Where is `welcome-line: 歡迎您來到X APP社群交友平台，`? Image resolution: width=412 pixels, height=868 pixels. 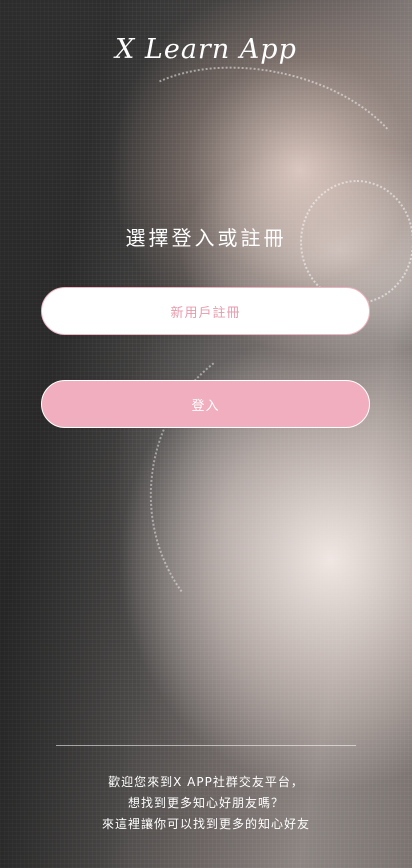
welcome-line: 歡迎您來到X APP社群交友平台， is located at coordinates (206, 782).